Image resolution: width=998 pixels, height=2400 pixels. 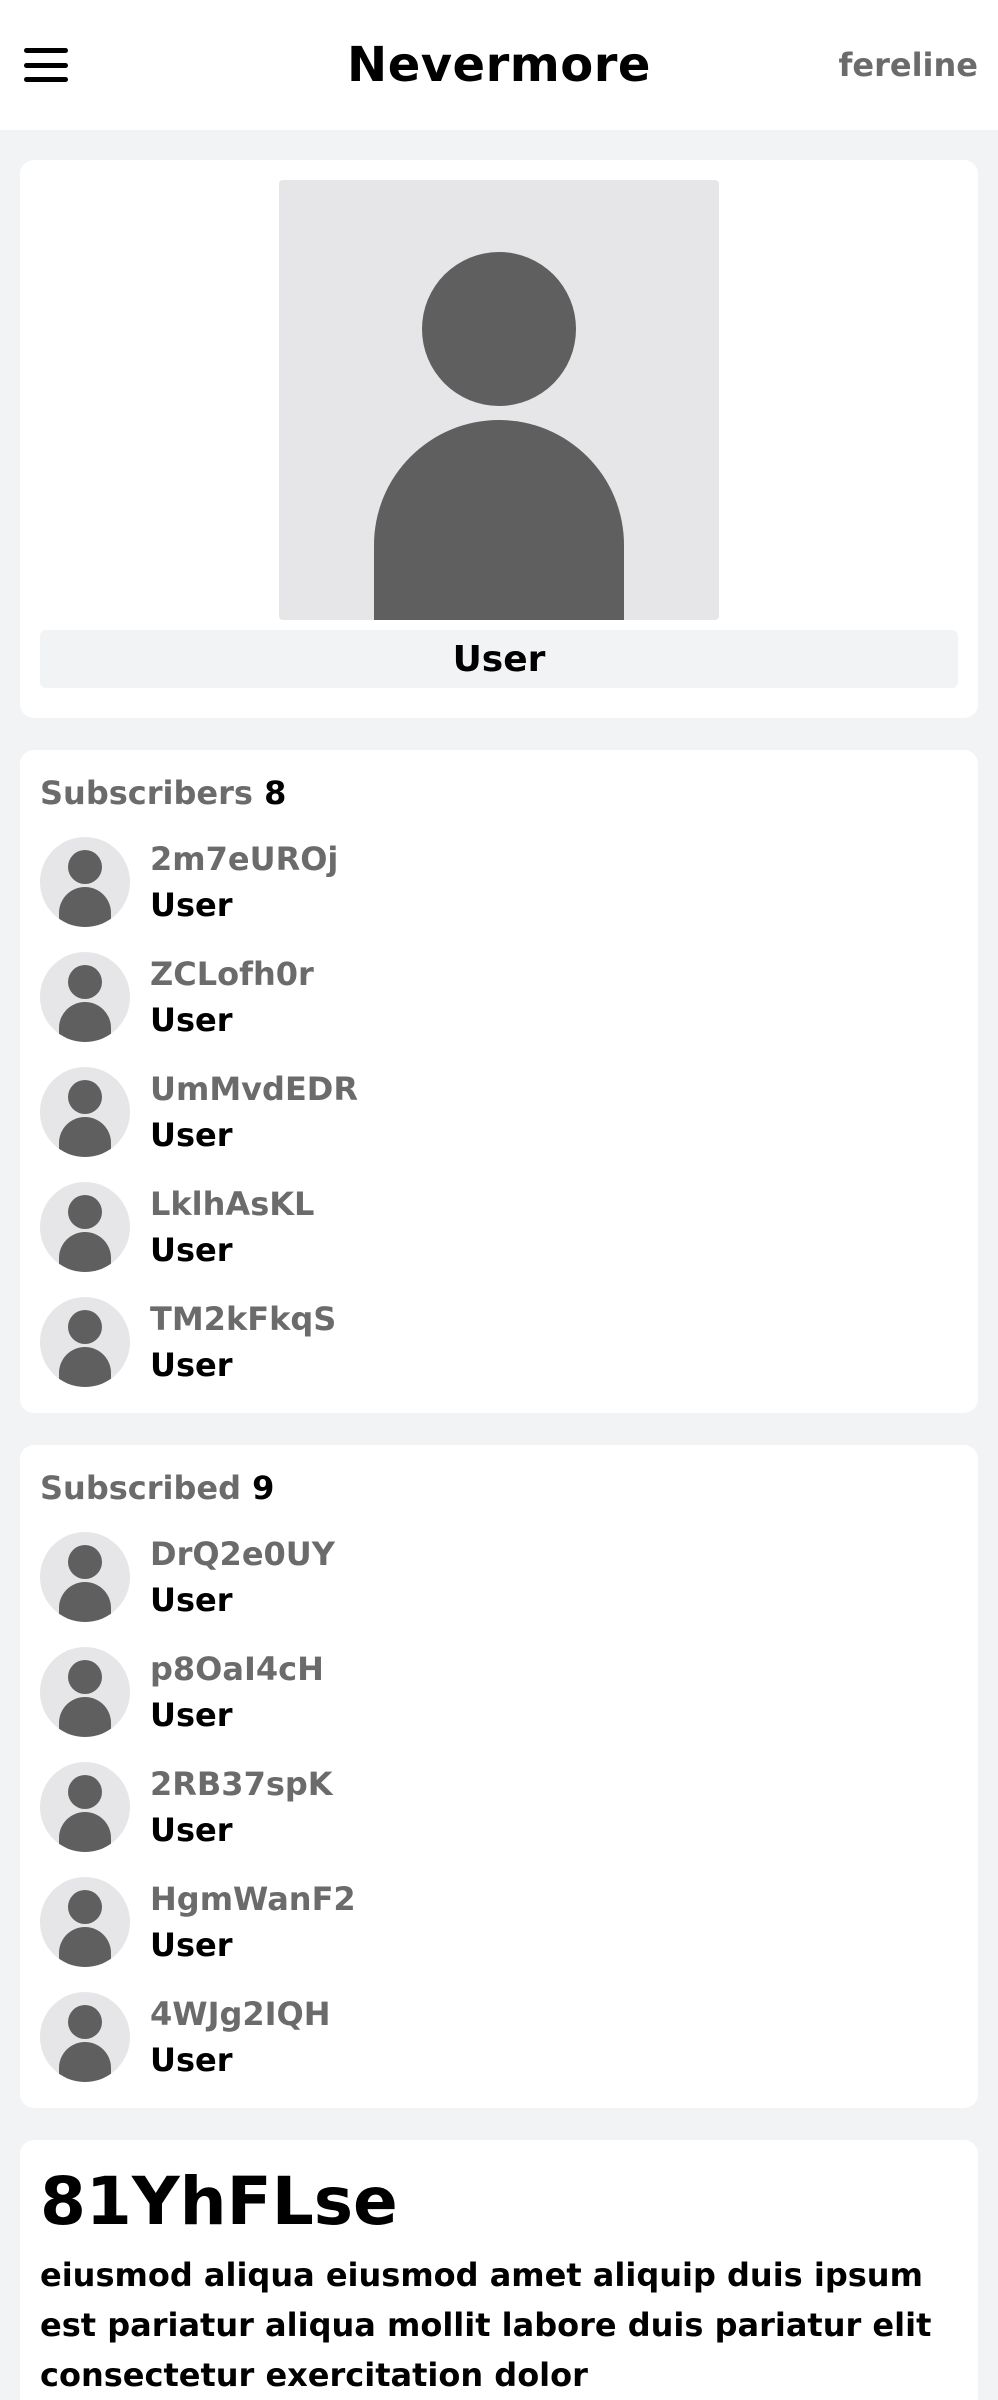 I want to click on user-name: UmMvdEDR, so click(x=254, y=1088).